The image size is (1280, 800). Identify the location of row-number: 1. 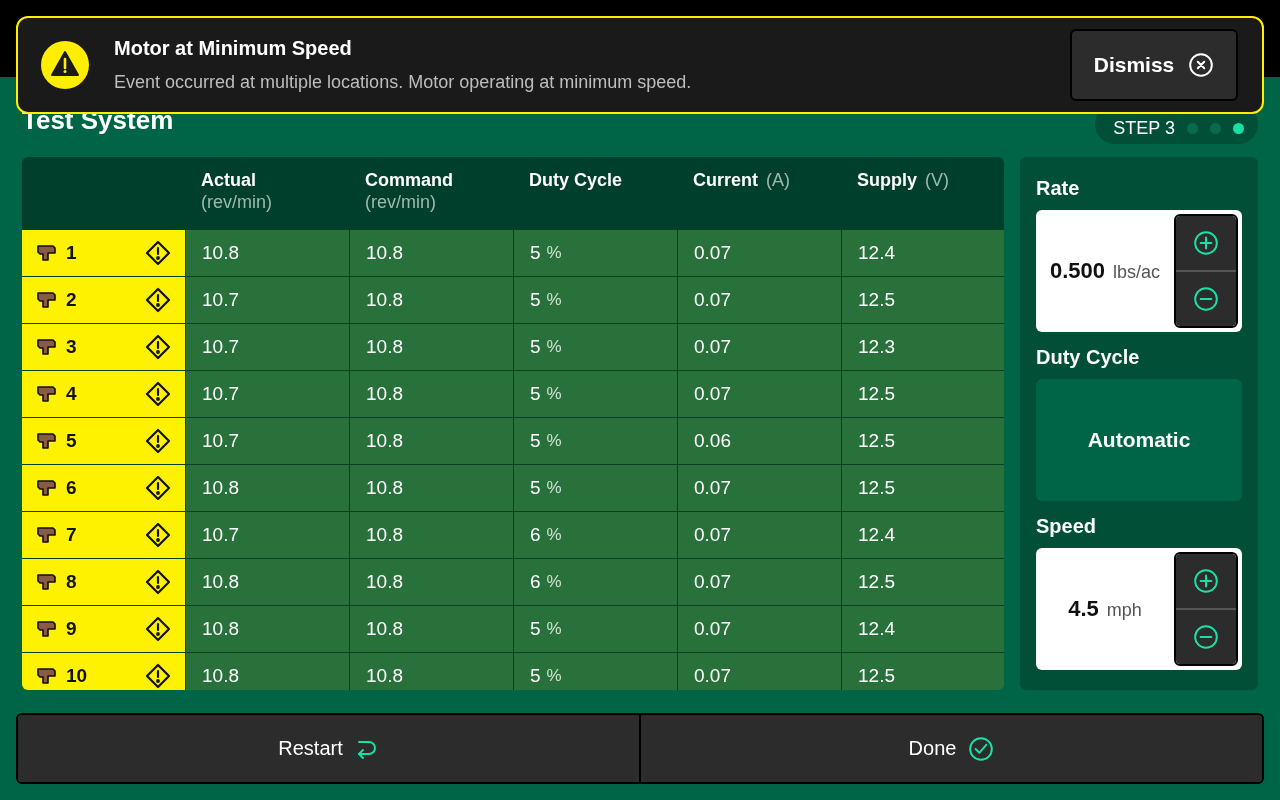
(72, 253).